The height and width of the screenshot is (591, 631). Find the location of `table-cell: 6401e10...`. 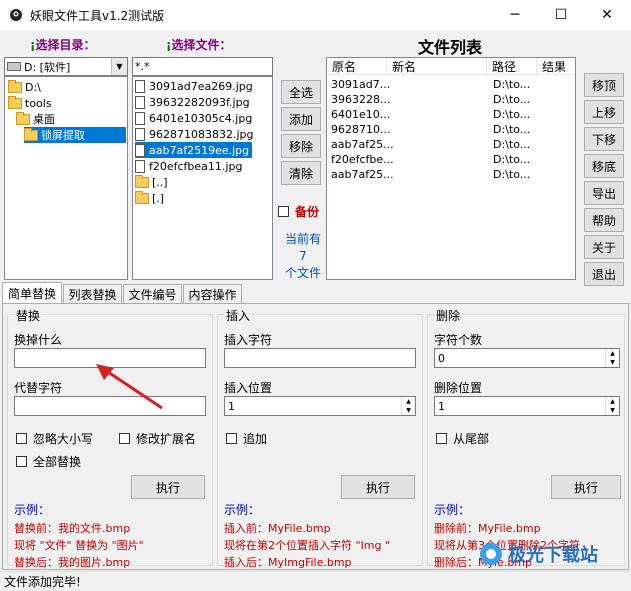

table-cell: 6401e10... is located at coordinates (361, 114).